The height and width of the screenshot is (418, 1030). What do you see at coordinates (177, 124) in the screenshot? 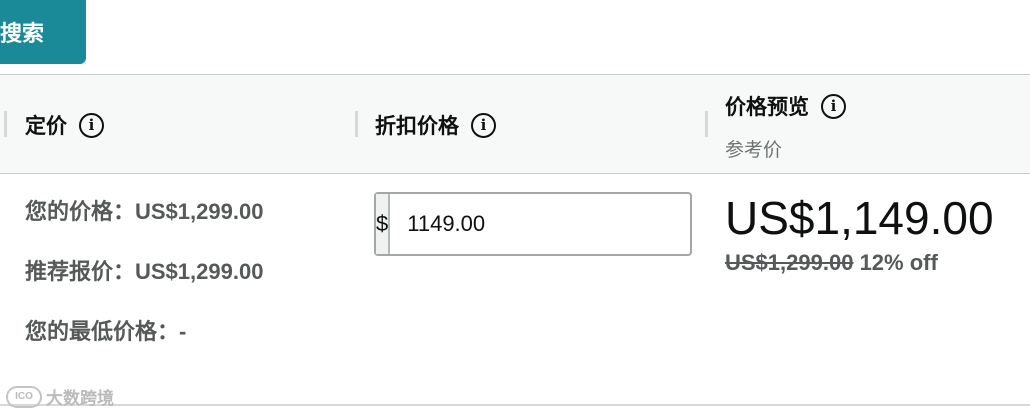
I see `column-list-price: 定价 i` at bounding box center [177, 124].